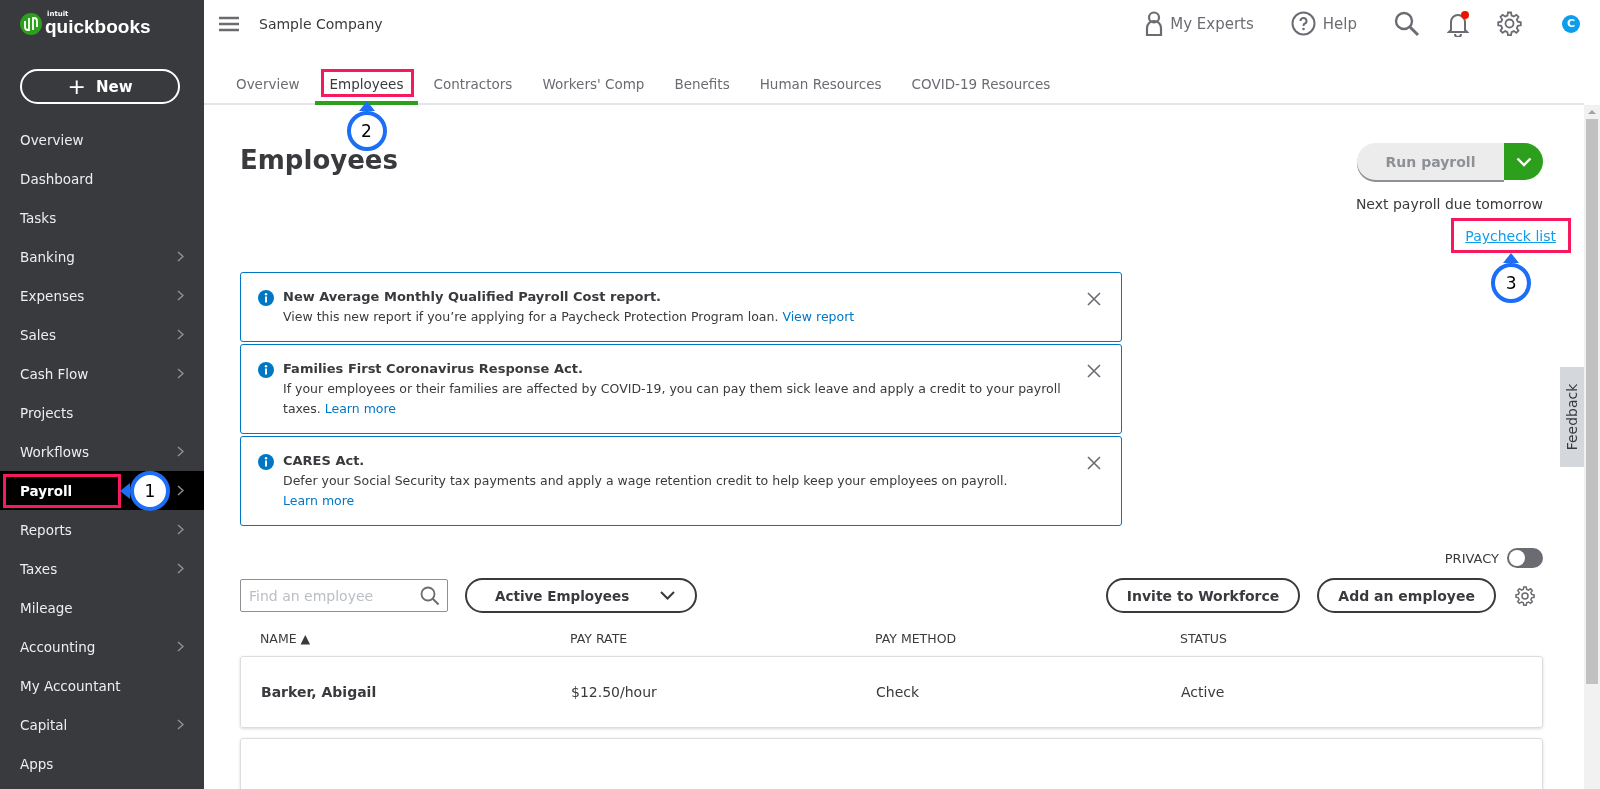 The height and width of the screenshot is (789, 1600). I want to click on person-icon, so click(1154, 23).